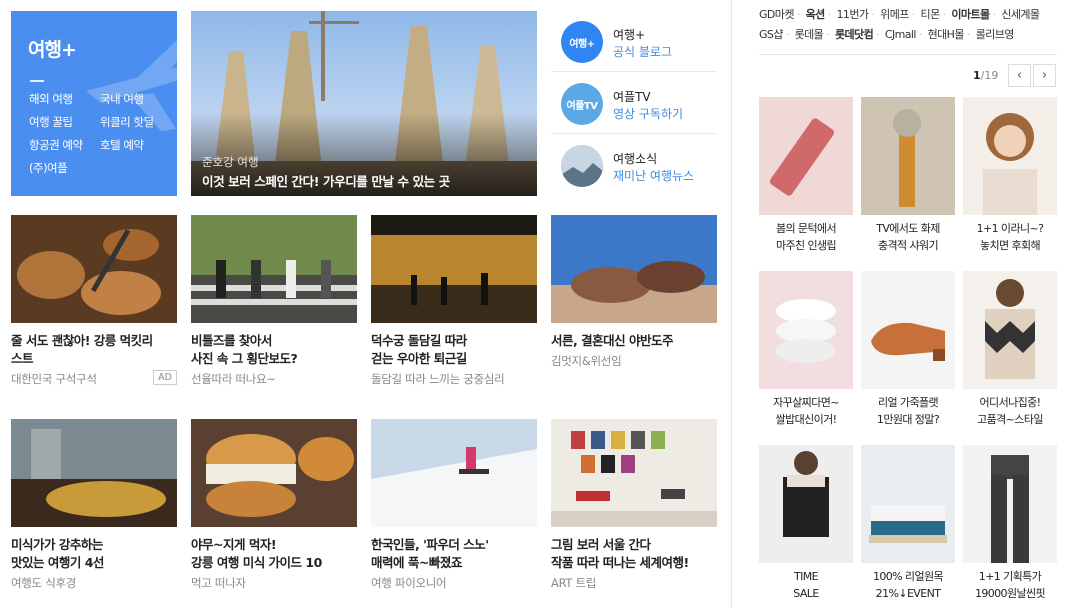  I want to click on next-page-button: ›, so click(1044, 75).